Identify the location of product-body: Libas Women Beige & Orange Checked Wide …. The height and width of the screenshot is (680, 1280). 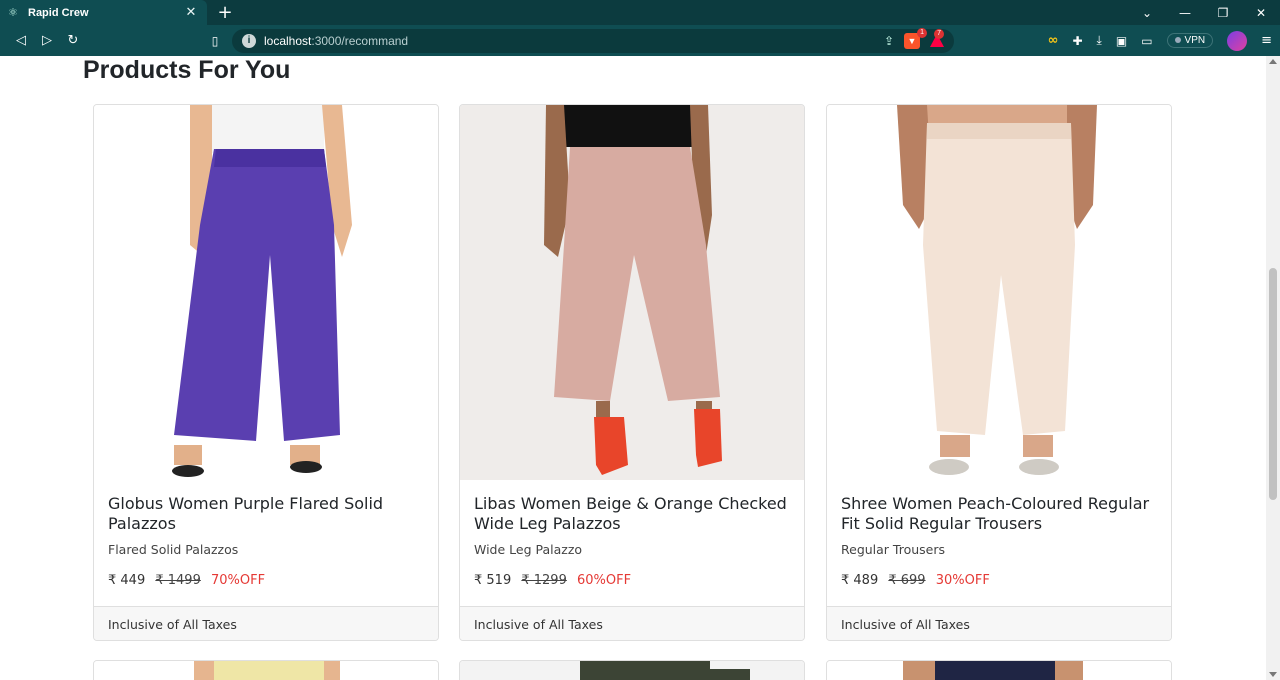
(632, 534).